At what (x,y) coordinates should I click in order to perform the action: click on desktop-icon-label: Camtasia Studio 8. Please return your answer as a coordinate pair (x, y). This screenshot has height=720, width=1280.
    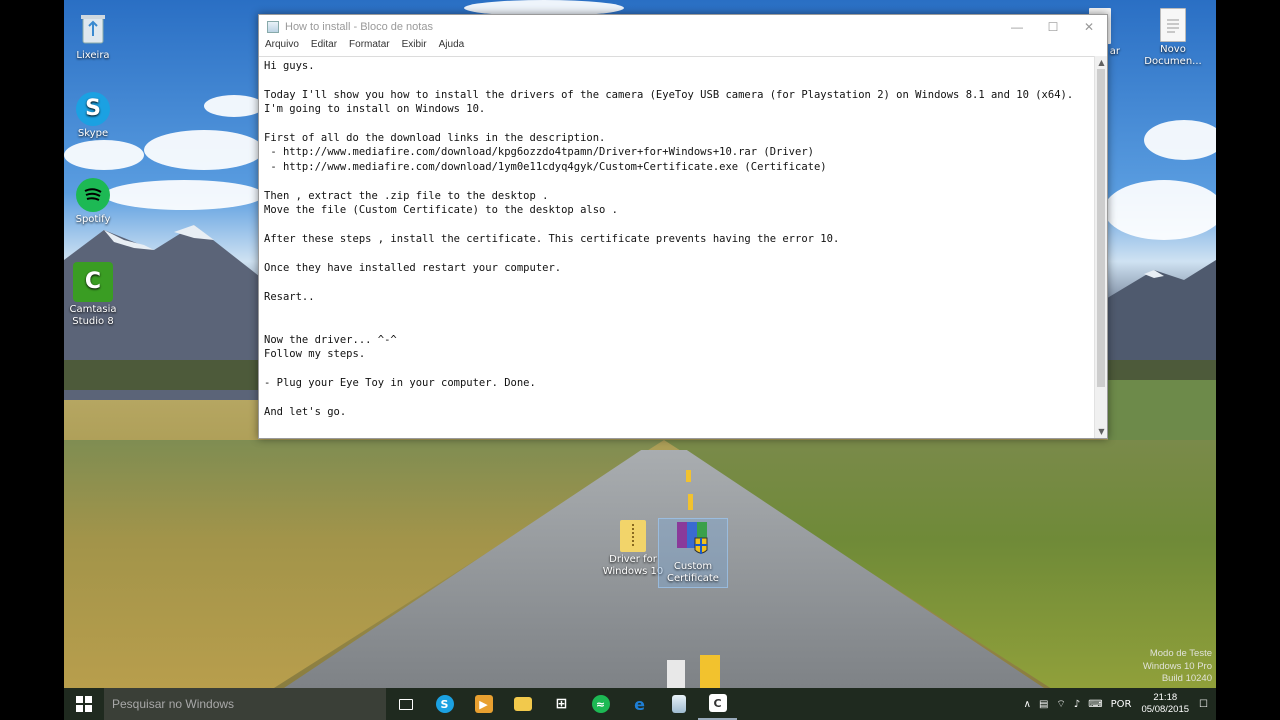
    Looking at the image, I should click on (93, 315).